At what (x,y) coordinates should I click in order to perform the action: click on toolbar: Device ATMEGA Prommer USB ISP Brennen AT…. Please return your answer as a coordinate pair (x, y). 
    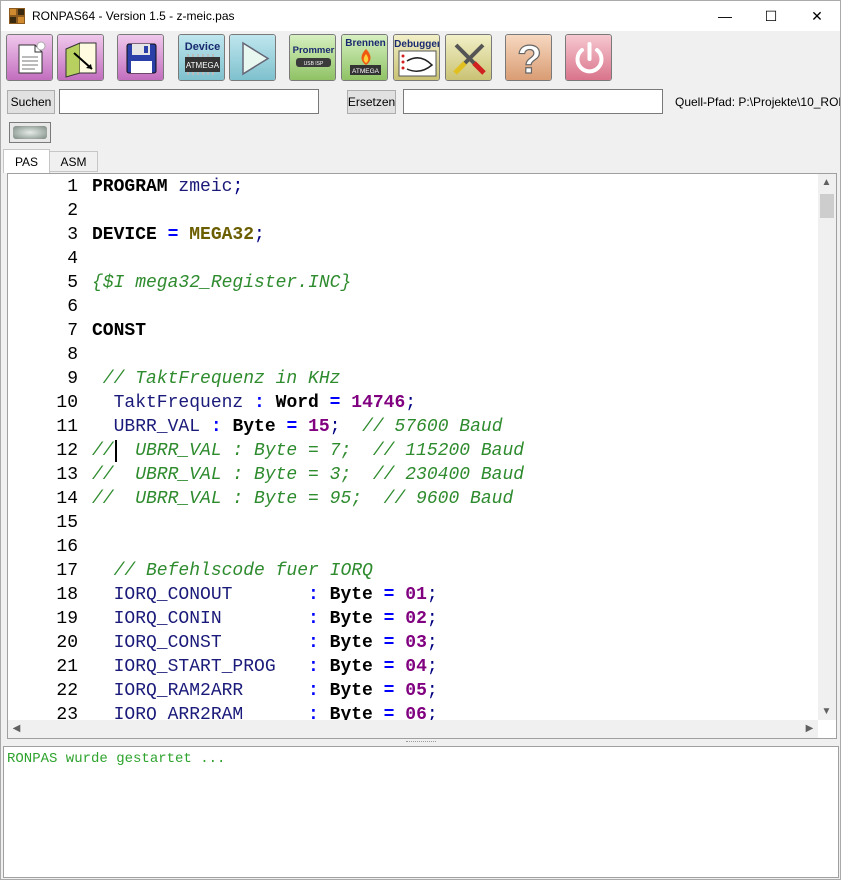
    Looking at the image, I should click on (420, 58).